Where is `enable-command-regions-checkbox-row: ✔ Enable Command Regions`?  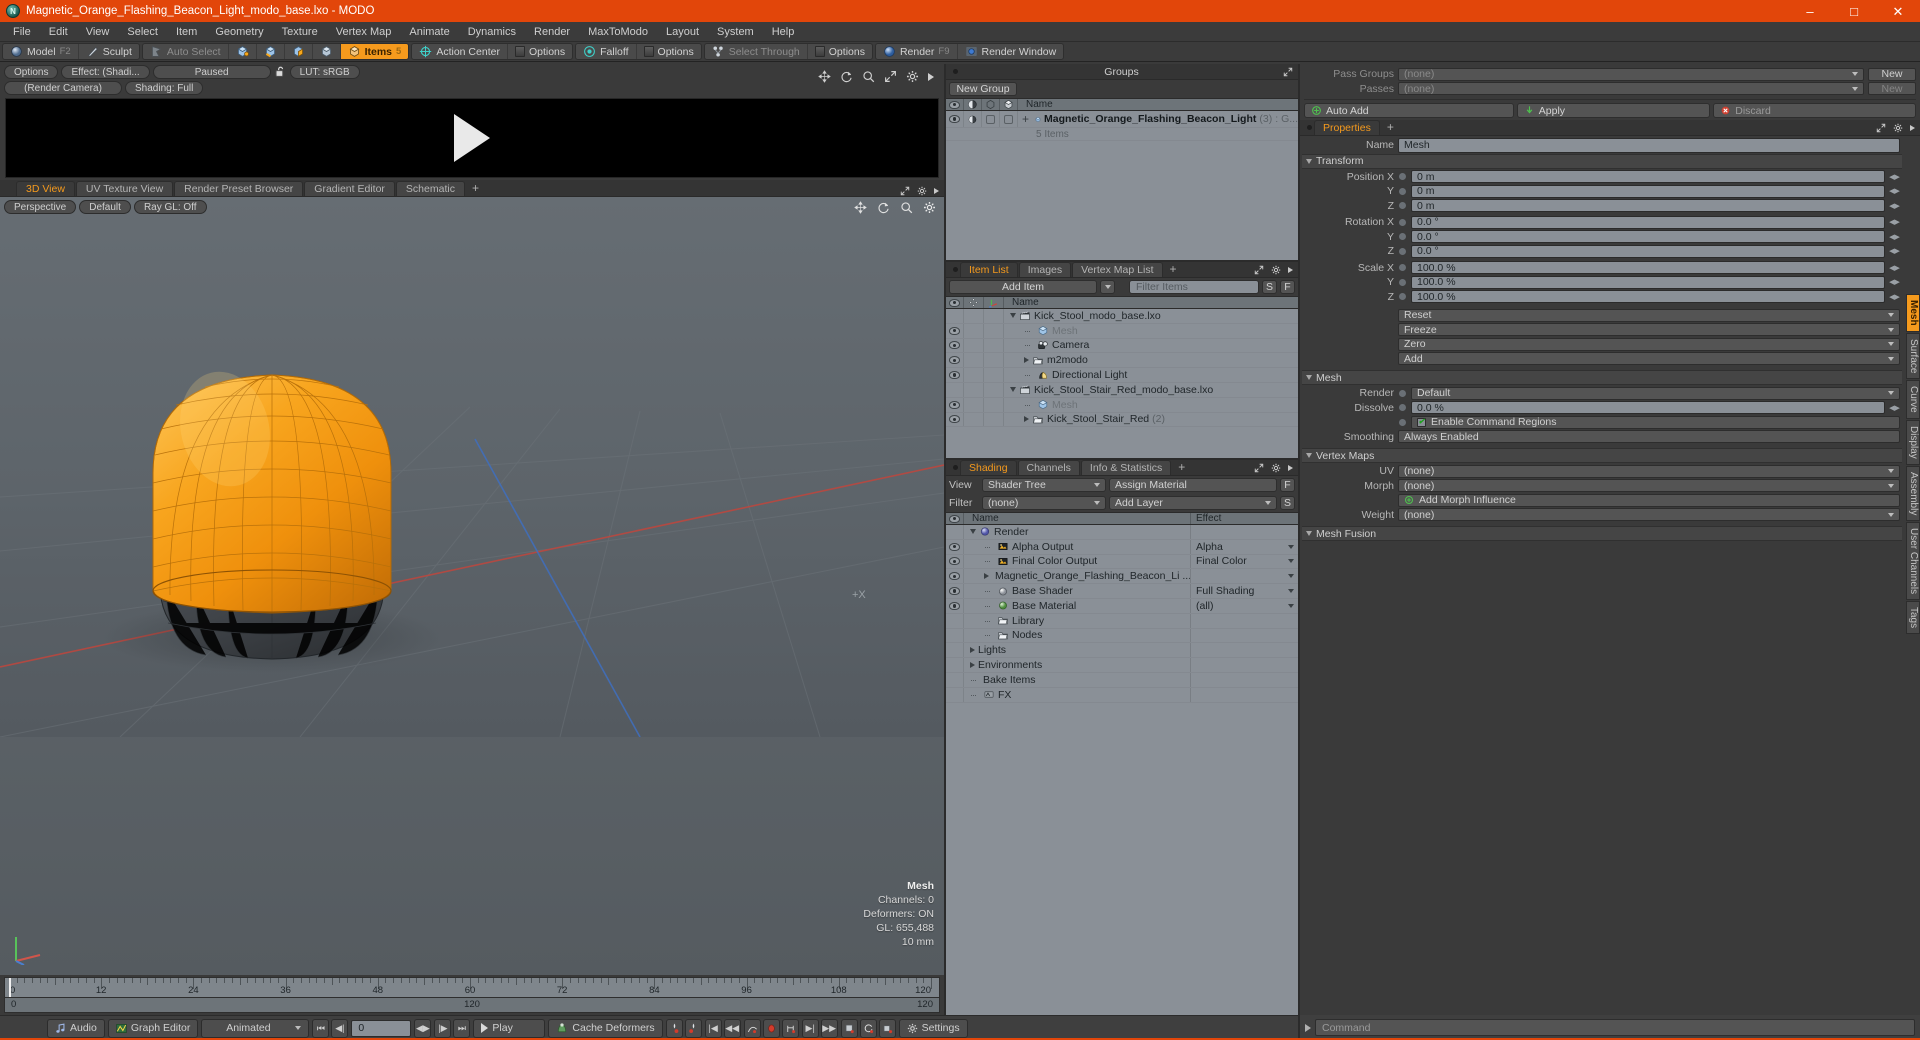 enable-command-regions-checkbox-row: ✔ Enable Command Regions is located at coordinates (1655, 422).